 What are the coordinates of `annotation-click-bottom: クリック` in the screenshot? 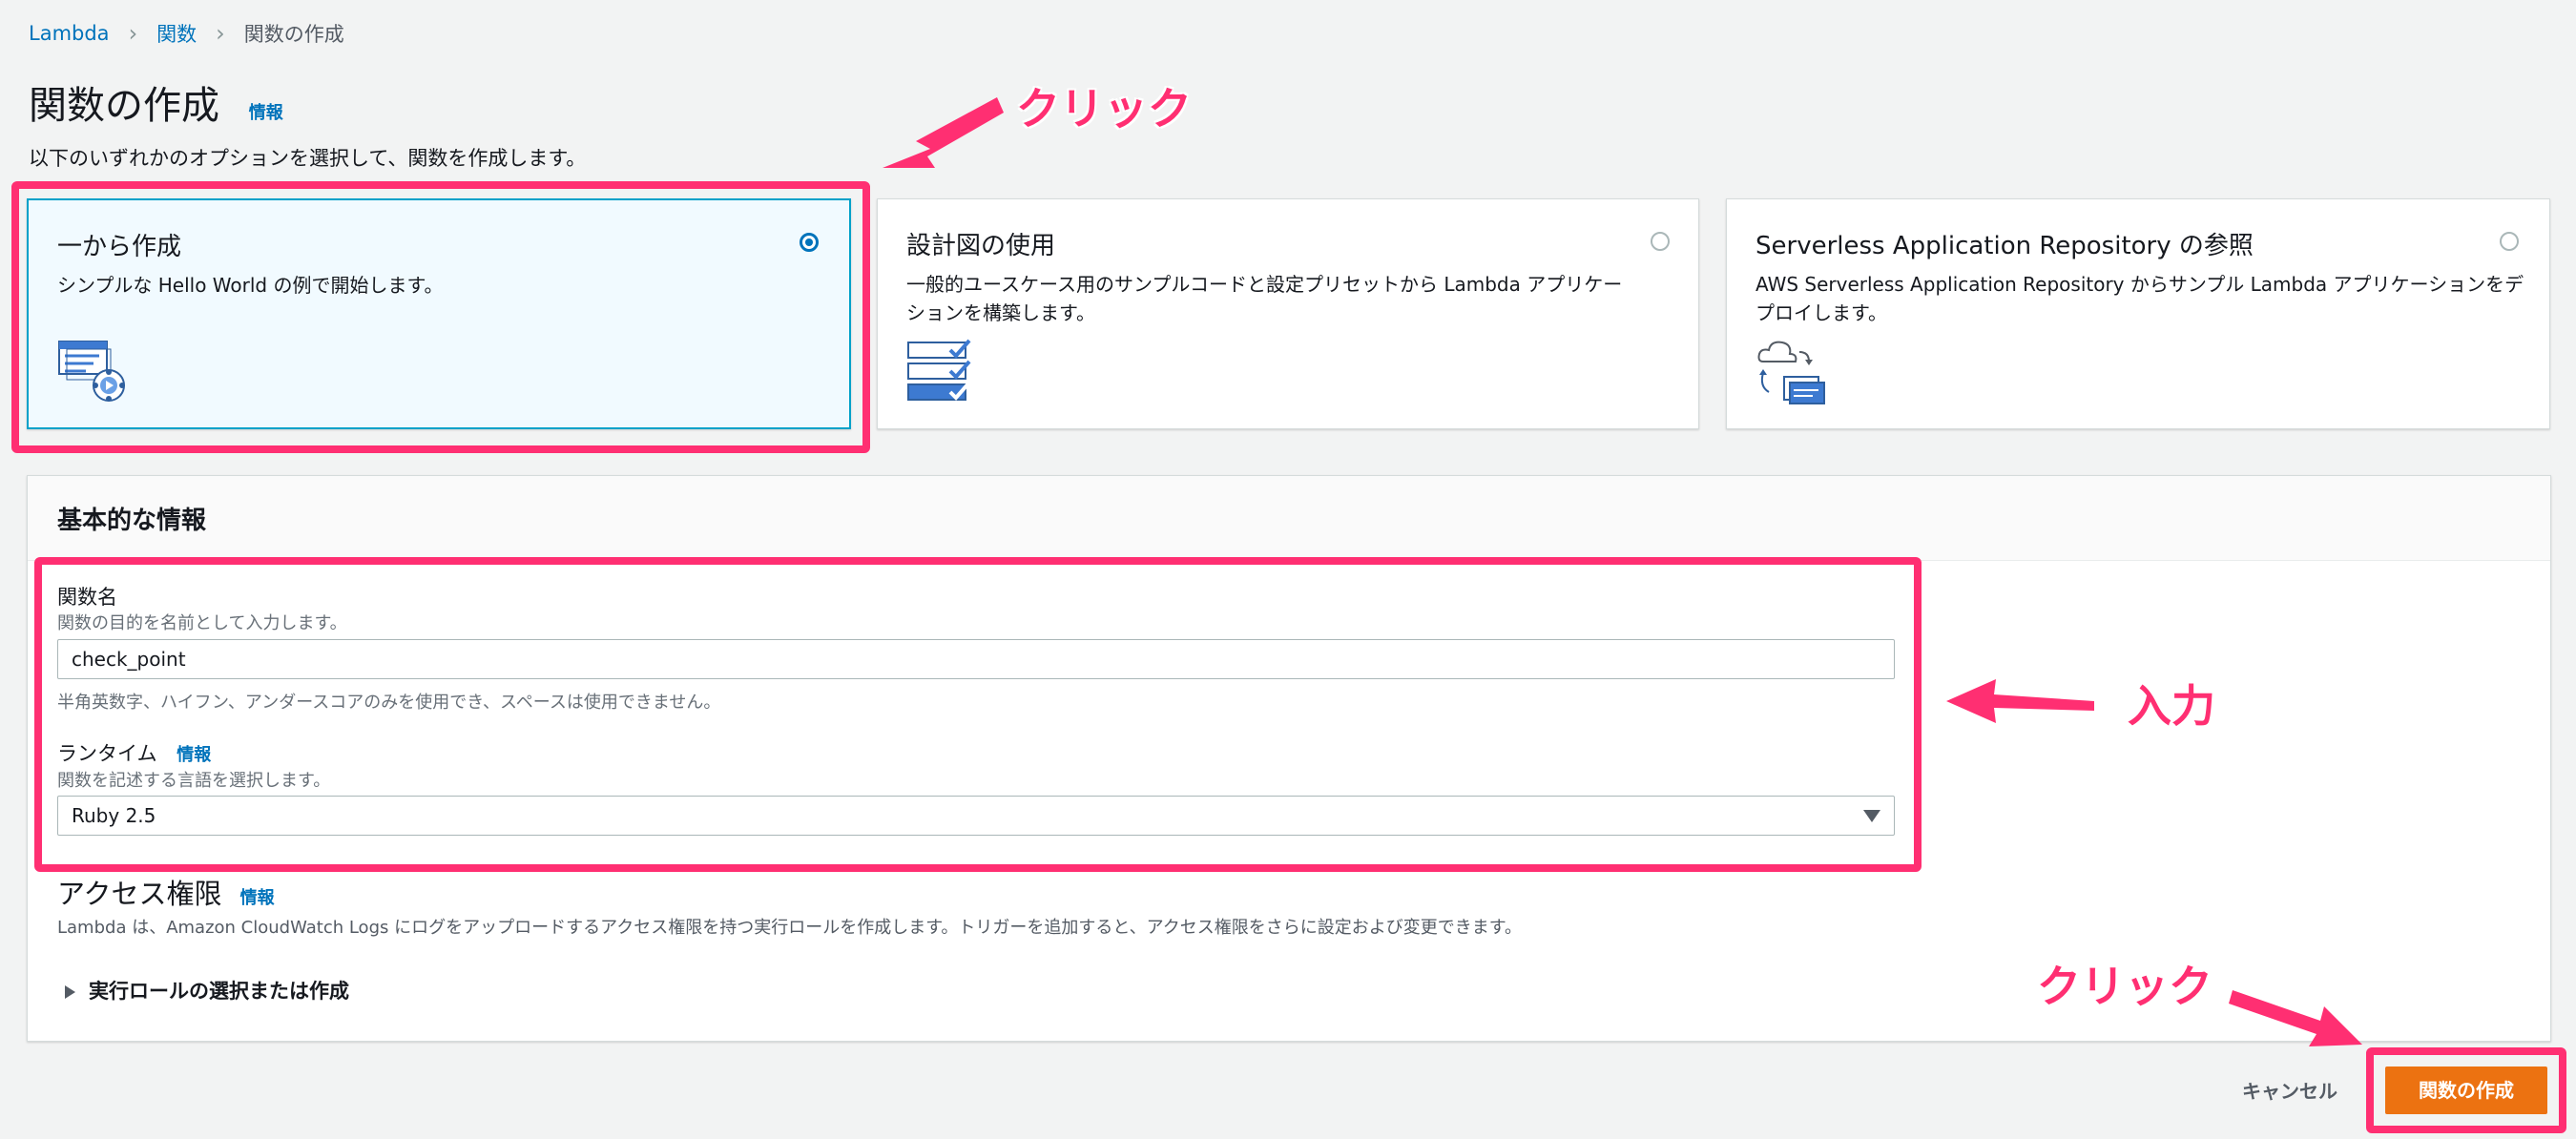 It's located at (2124, 987).